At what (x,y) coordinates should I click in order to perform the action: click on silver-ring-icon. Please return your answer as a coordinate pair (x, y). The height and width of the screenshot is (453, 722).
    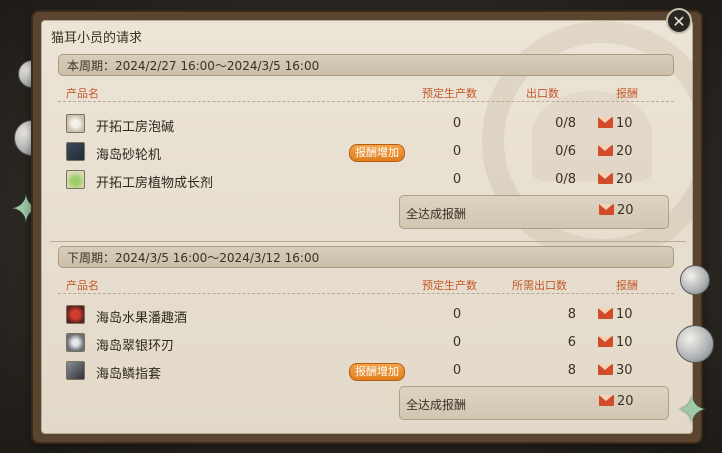
    Looking at the image, I should click on (75, 342).